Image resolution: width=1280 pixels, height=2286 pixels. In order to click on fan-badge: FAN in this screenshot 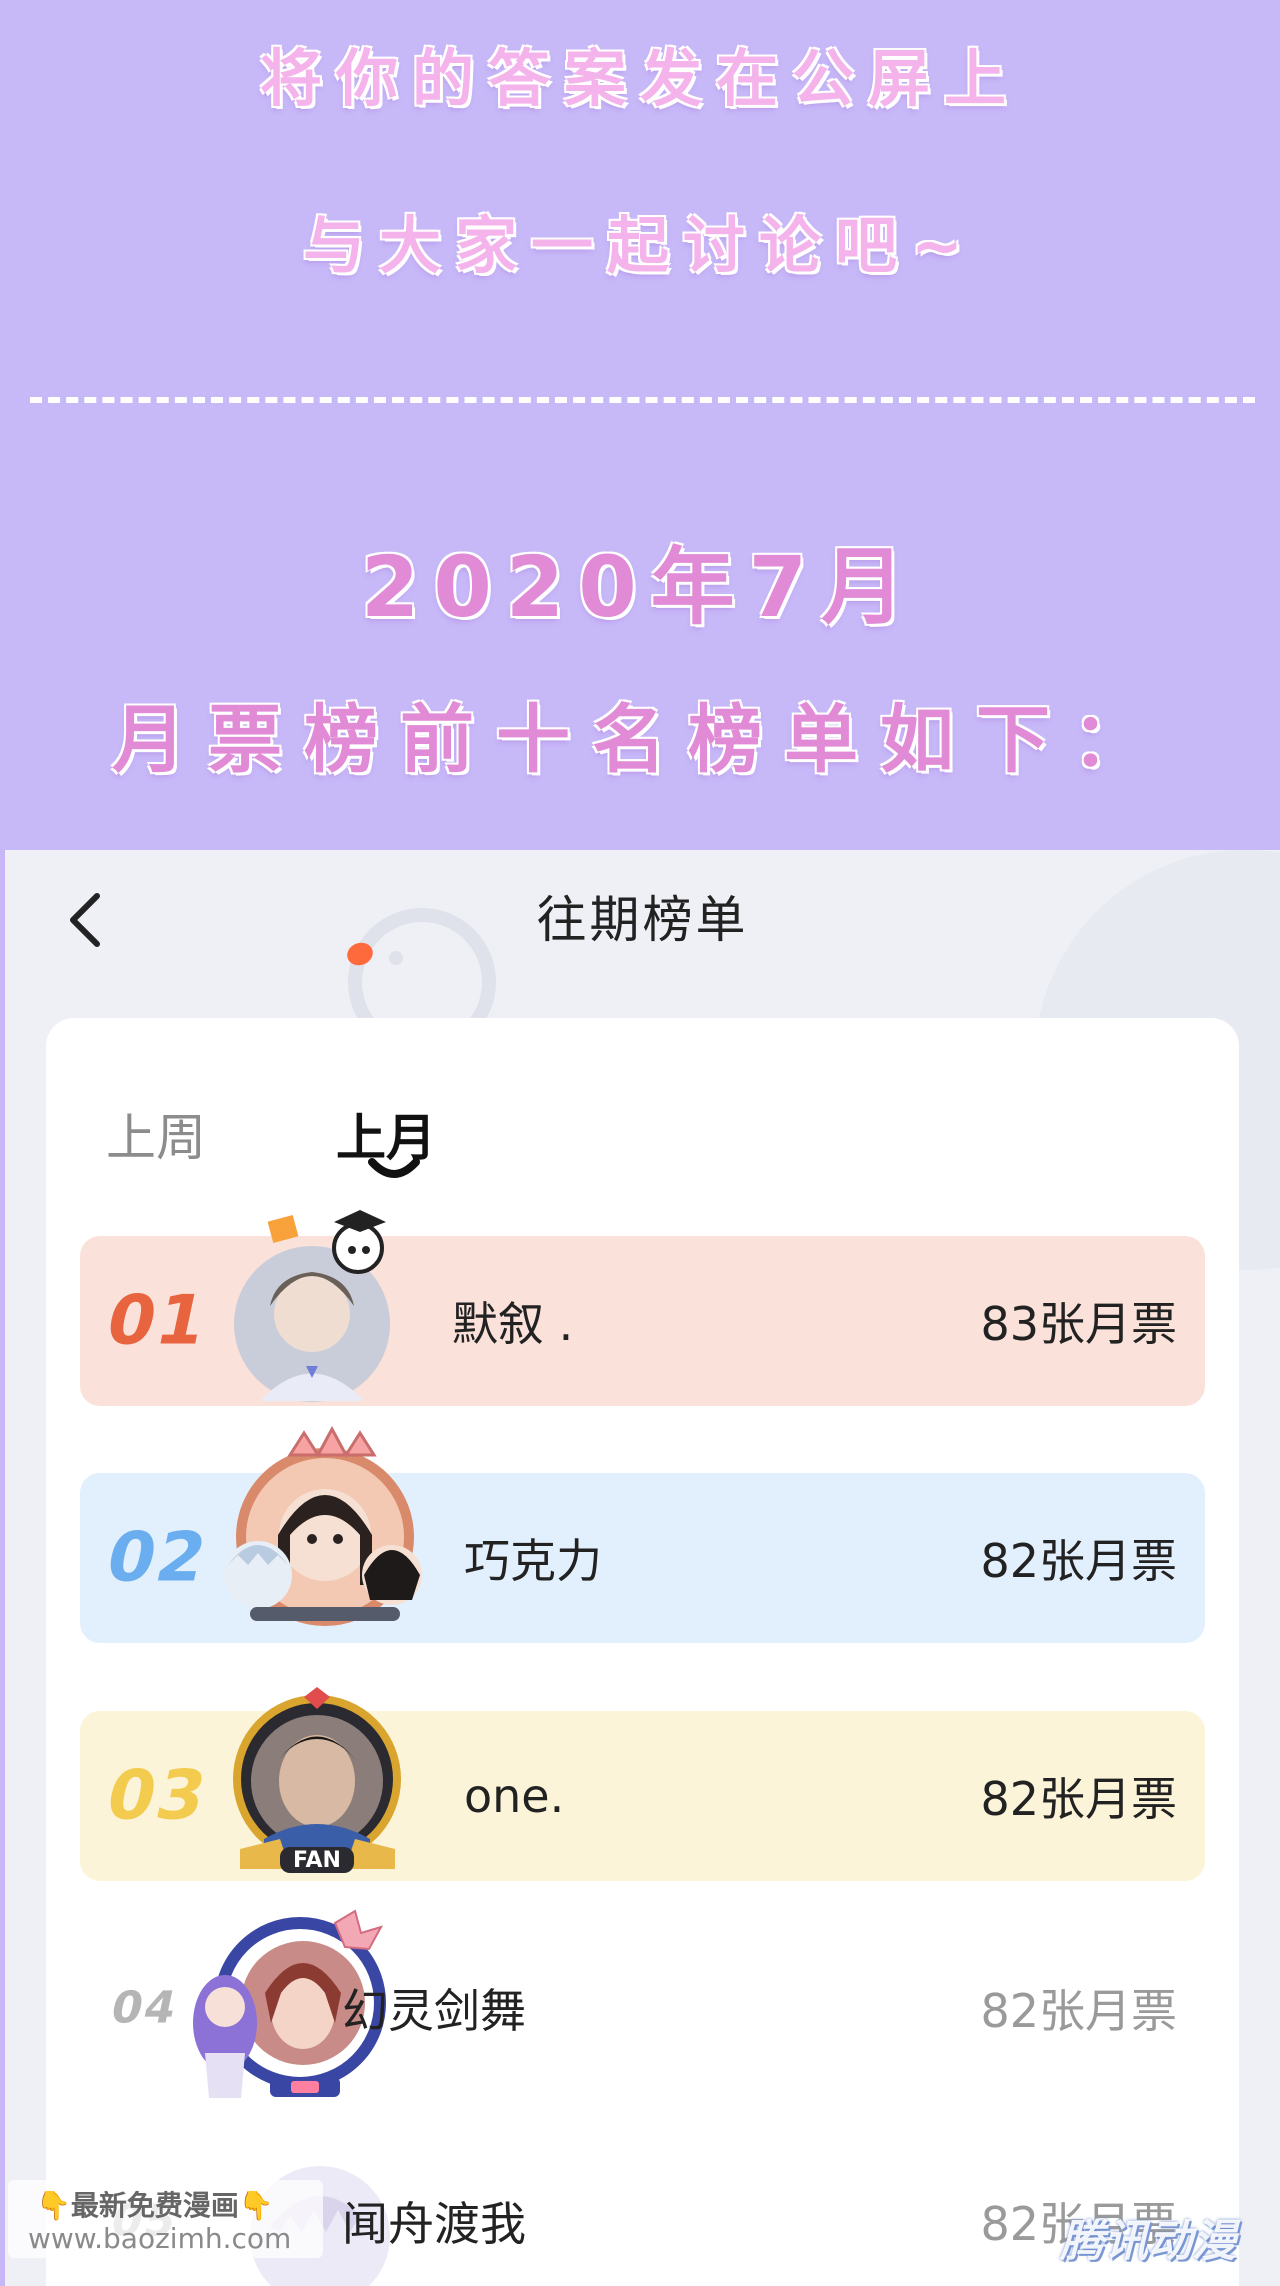, I will do `click(317, 1860)`.